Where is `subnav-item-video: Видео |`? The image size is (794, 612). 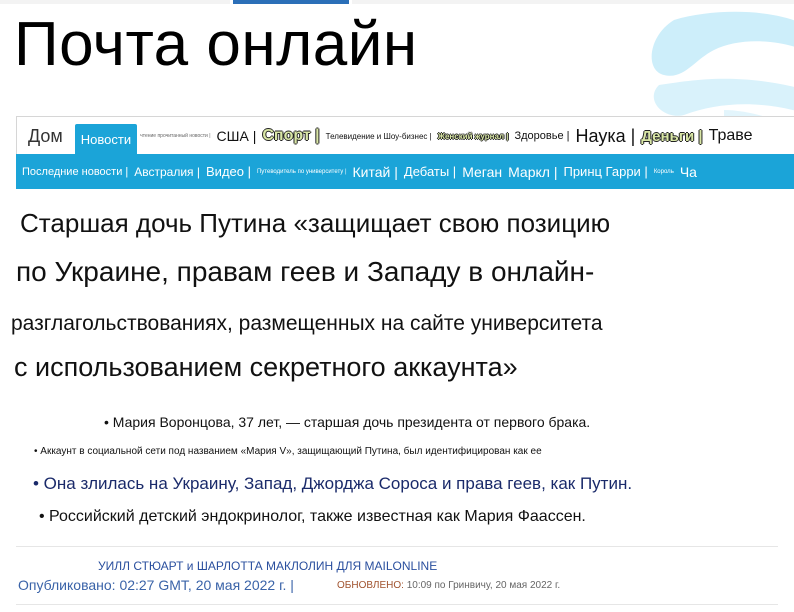
subnav-item-video: Видео | is located at coordinates (228, 171).